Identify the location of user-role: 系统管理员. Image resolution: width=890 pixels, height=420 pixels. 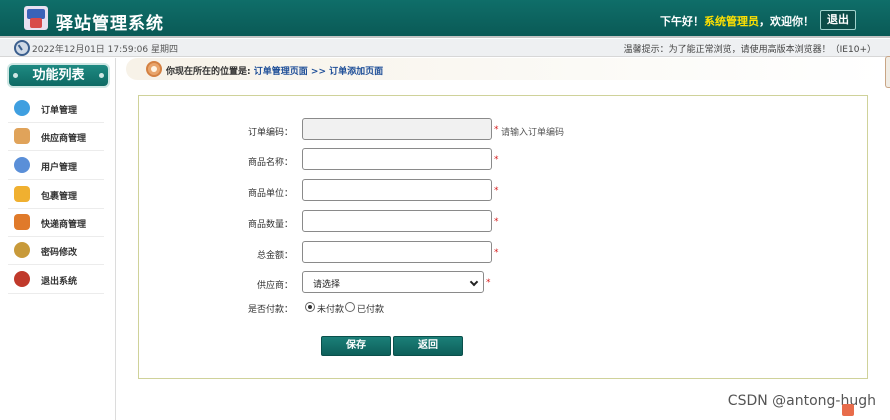
(731, 21).